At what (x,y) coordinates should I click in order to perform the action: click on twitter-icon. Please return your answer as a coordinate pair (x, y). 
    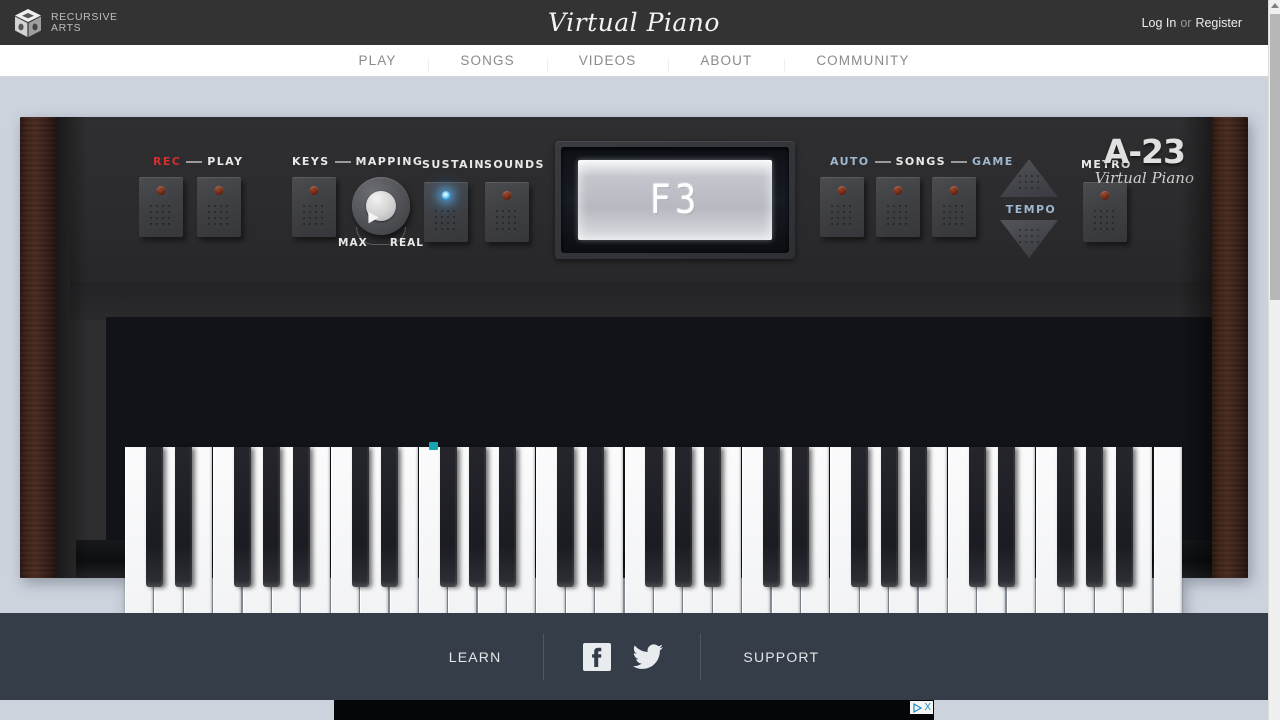
    Looking at the image, I should click on (648, 657).